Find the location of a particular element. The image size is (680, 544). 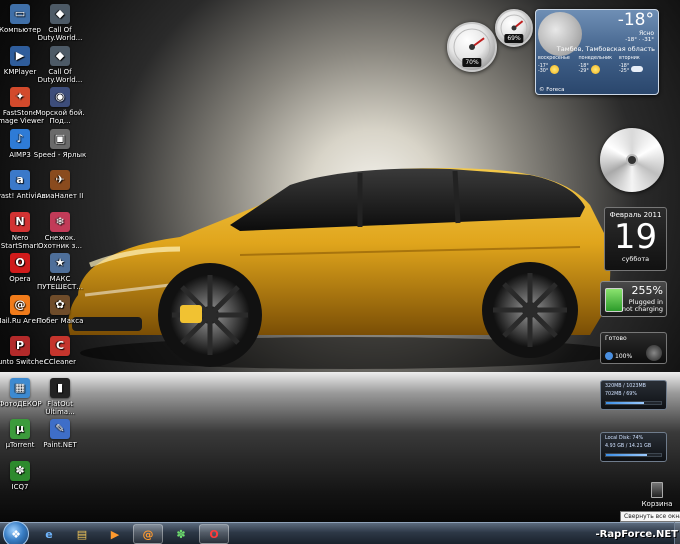

battery-percent: 255% is located at coordinates (647, 290).